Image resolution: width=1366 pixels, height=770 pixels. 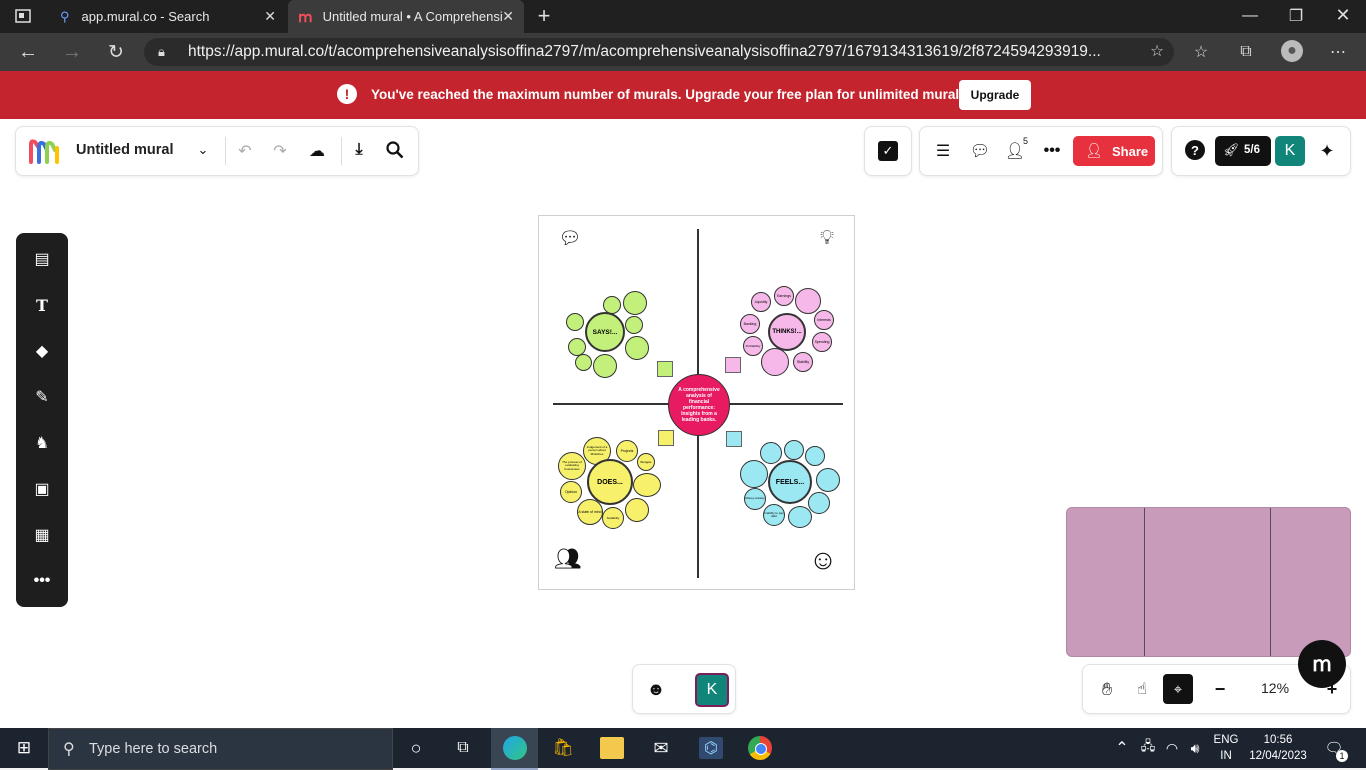 What do you see at coordinates (42, 489) in the screenshot?
I see `image-icon: ▣` at bounding box center [42, 489].